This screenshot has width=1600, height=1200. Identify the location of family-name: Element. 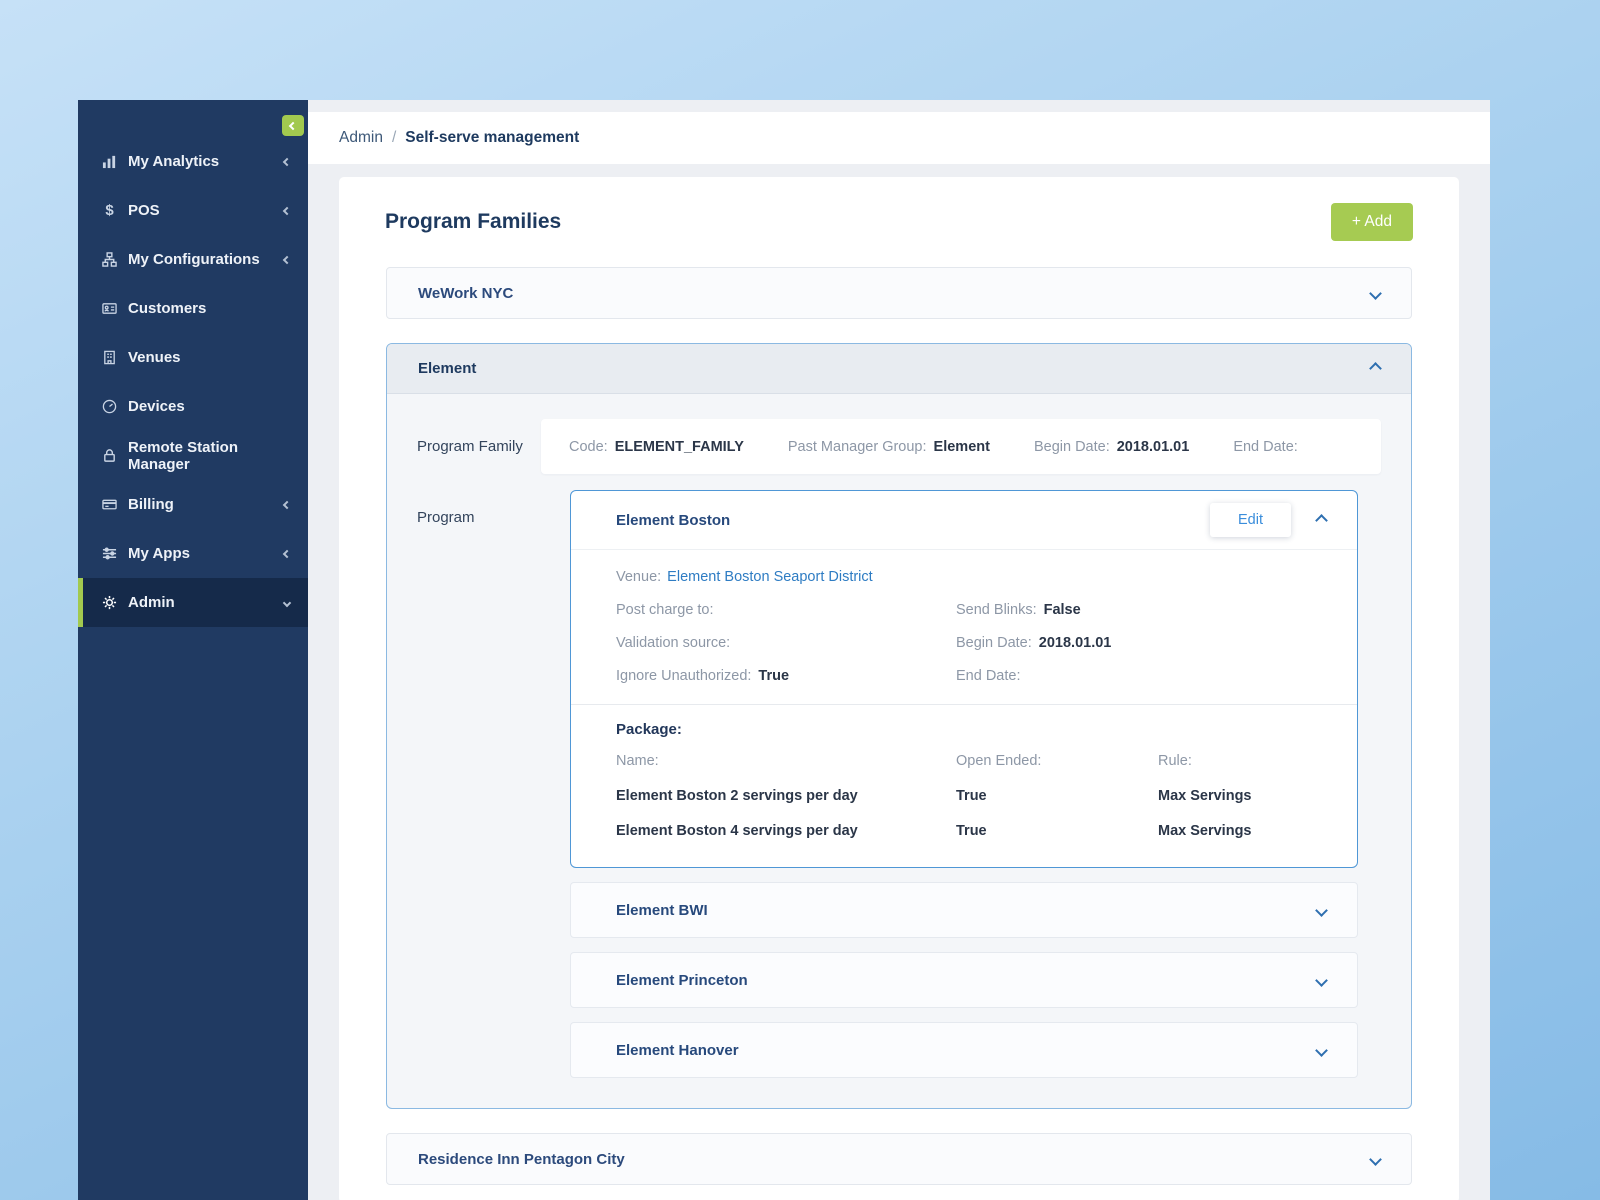
(447, 368).